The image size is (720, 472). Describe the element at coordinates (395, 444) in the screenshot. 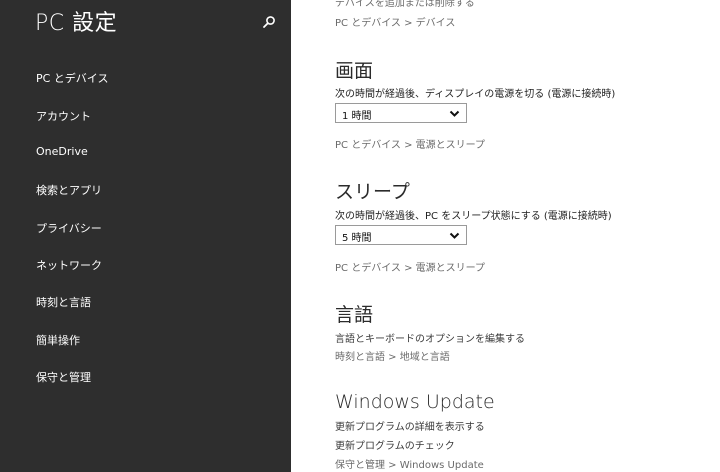

I see `check-for-updates-link: 更新プログラムのチェック` at that location.